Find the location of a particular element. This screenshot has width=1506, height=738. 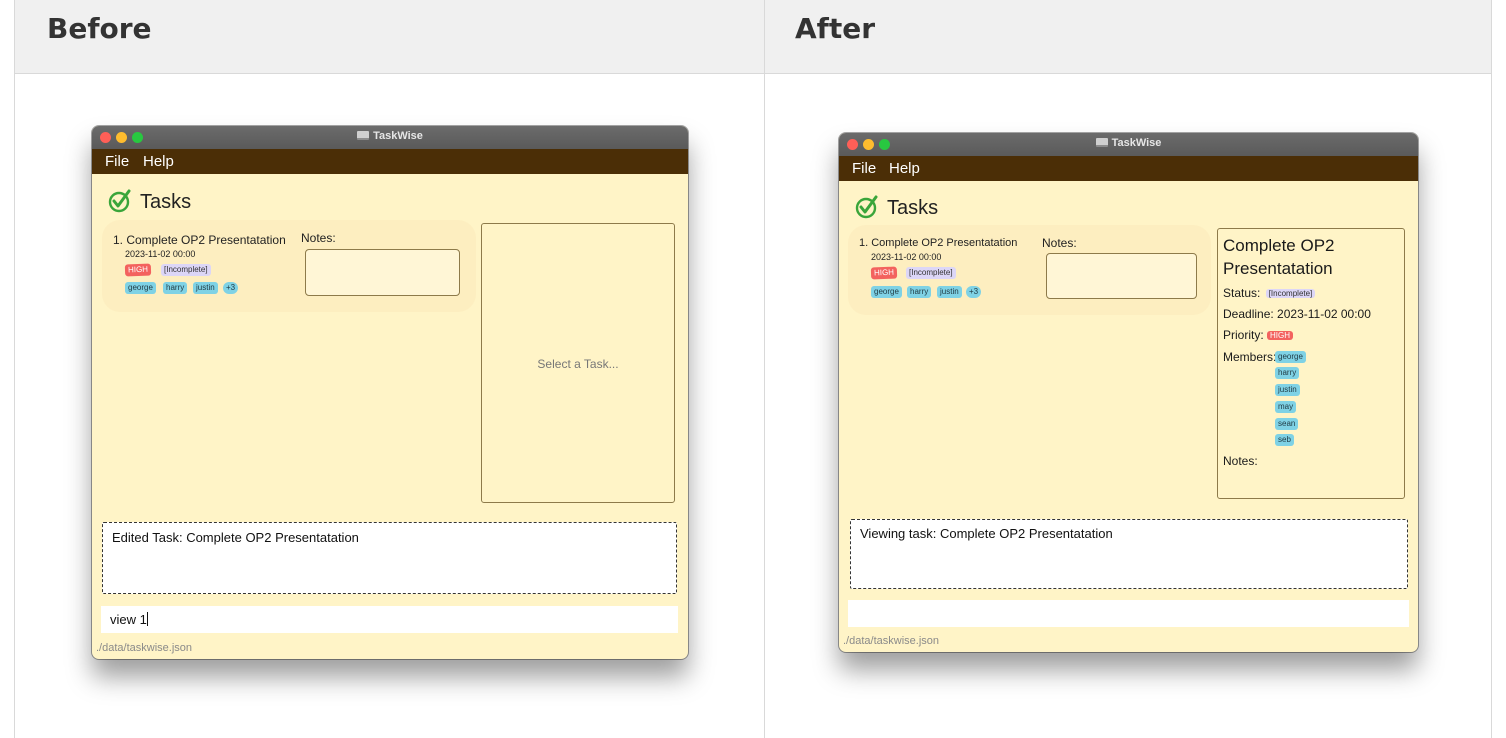

detail-deadline-row: Deadline: 2023-11-02 00:00 is located at coordinates (1297, 314).